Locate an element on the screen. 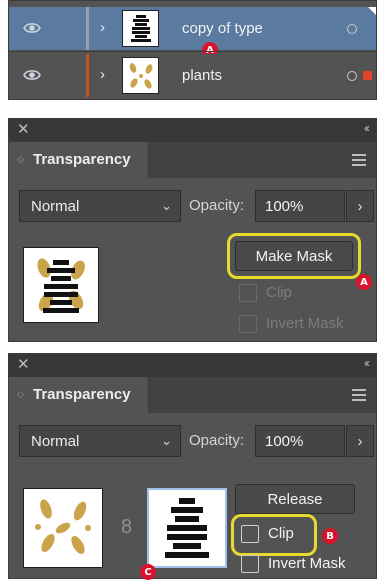  row-divider is located at coordinates (192, 51).